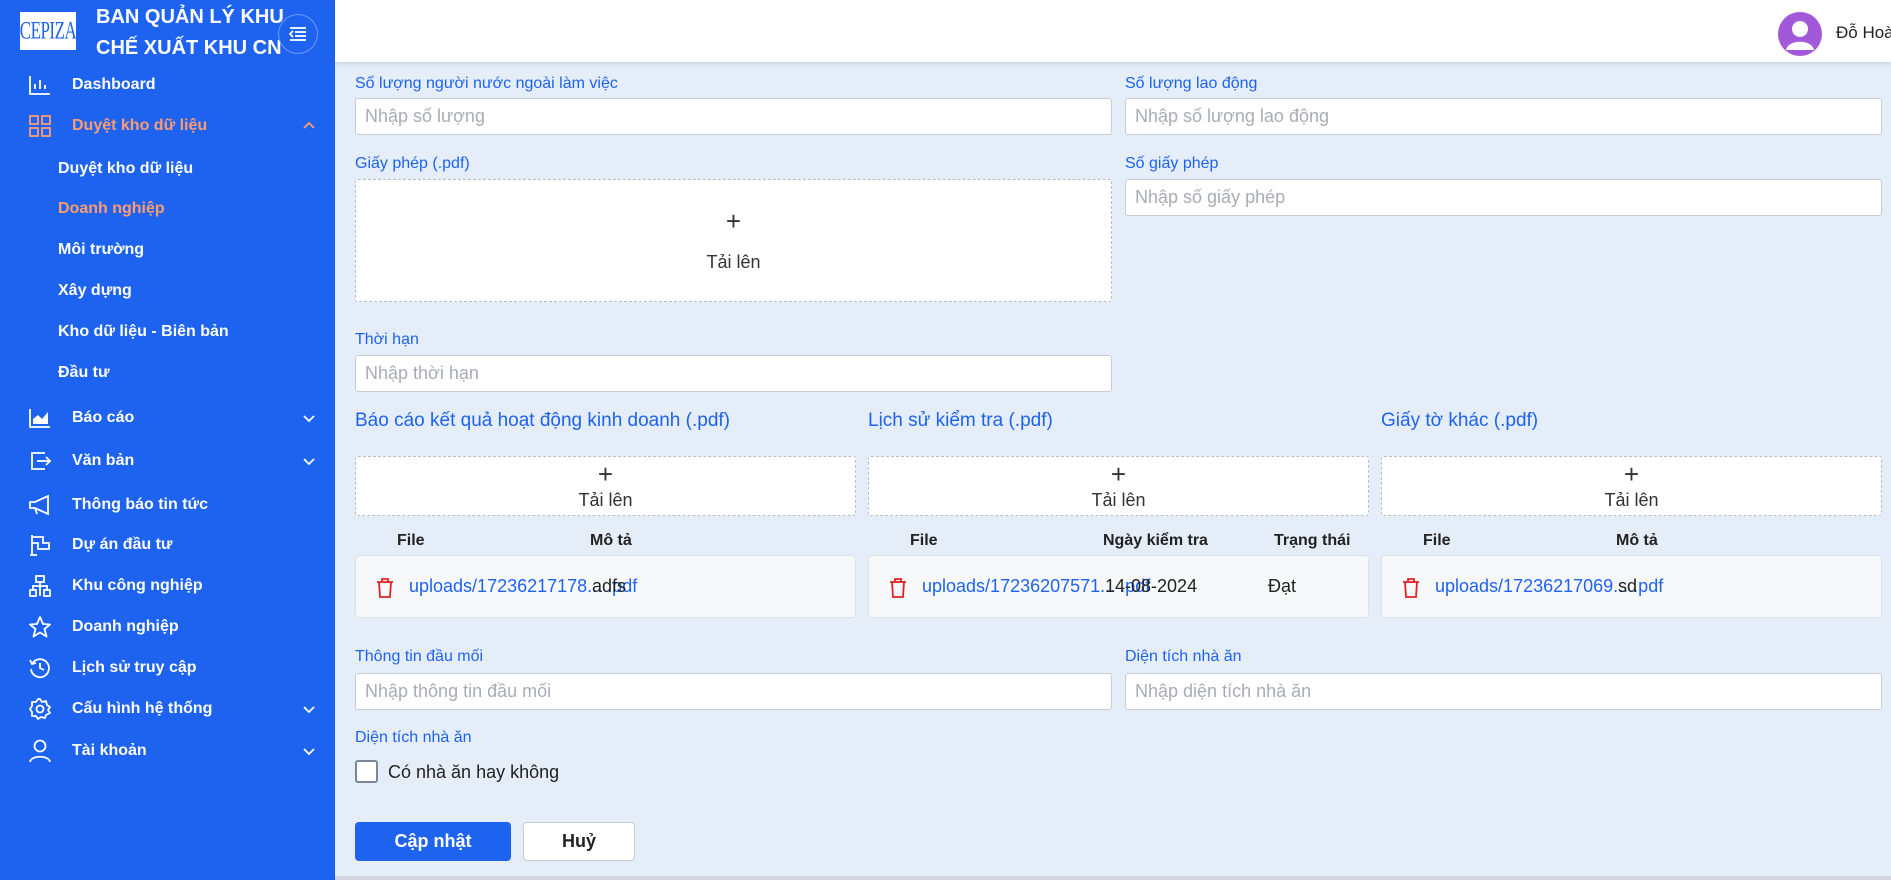 Image resolution: width=1891 pixels, height=880 pixels. Describe the element at coordinates (95, 291) in the screenshot. I see `sidebar-subitem-construction: Xây dựng` at that location.